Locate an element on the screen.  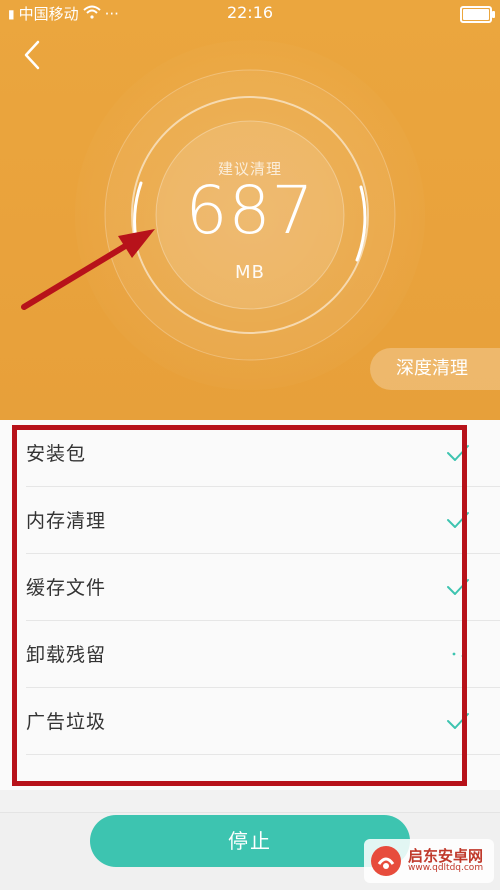
logo-icon is located at coordinates (386, 861).